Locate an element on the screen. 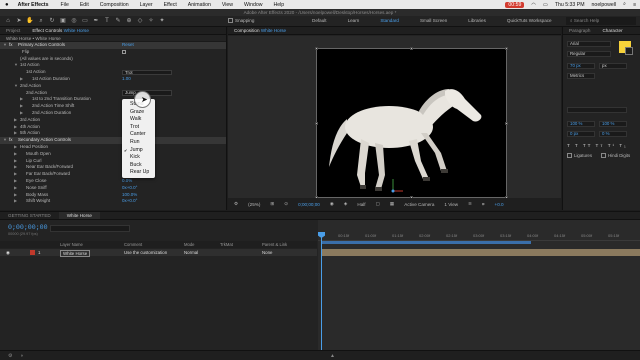 The height and width of the screenshot is (360, 640). horizontal-scale-field: 100 % is located at coordinates (613, 124).